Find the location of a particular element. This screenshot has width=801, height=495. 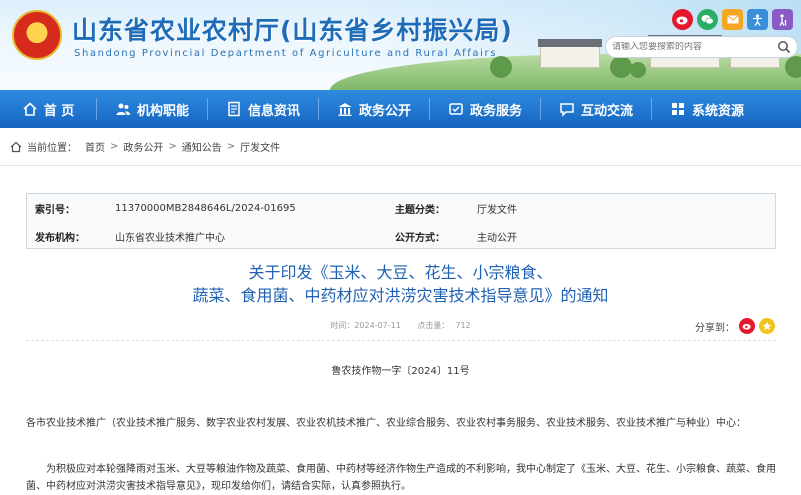

nav-system-resources: 系统资源 is located at coordinates (707, 109).